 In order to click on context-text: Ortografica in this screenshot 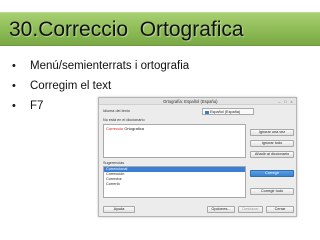, I will do `click(134, 128)`.